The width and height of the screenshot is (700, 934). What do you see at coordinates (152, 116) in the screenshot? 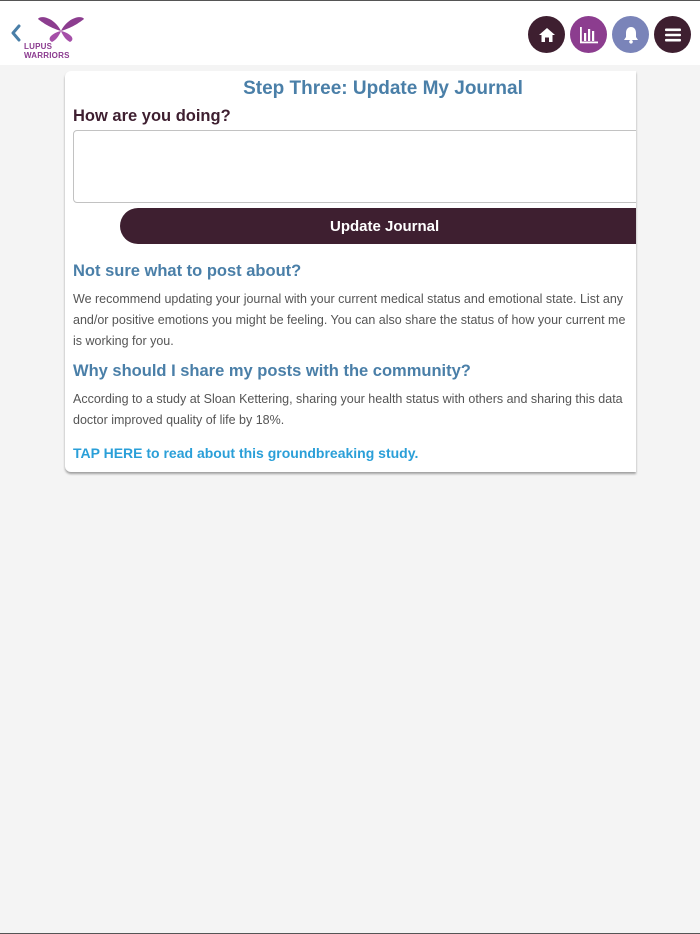
I see `question-label: How are you doing?` at bounding box center [152, 116].